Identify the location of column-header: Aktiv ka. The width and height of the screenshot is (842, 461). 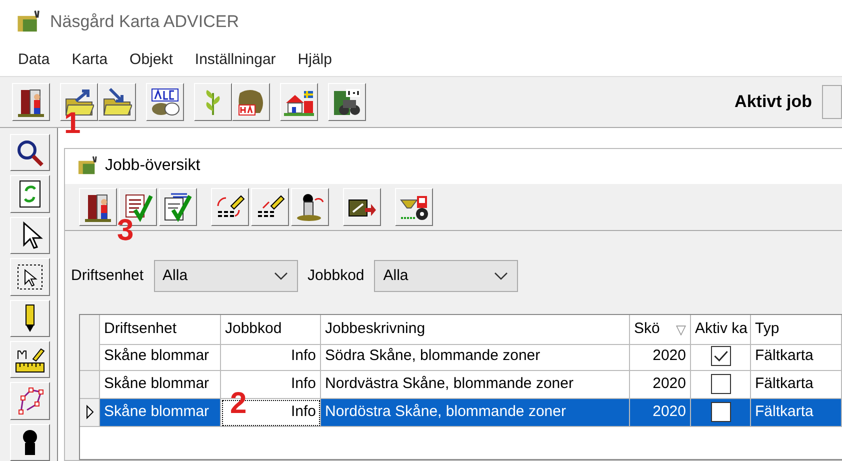
(721, 329).